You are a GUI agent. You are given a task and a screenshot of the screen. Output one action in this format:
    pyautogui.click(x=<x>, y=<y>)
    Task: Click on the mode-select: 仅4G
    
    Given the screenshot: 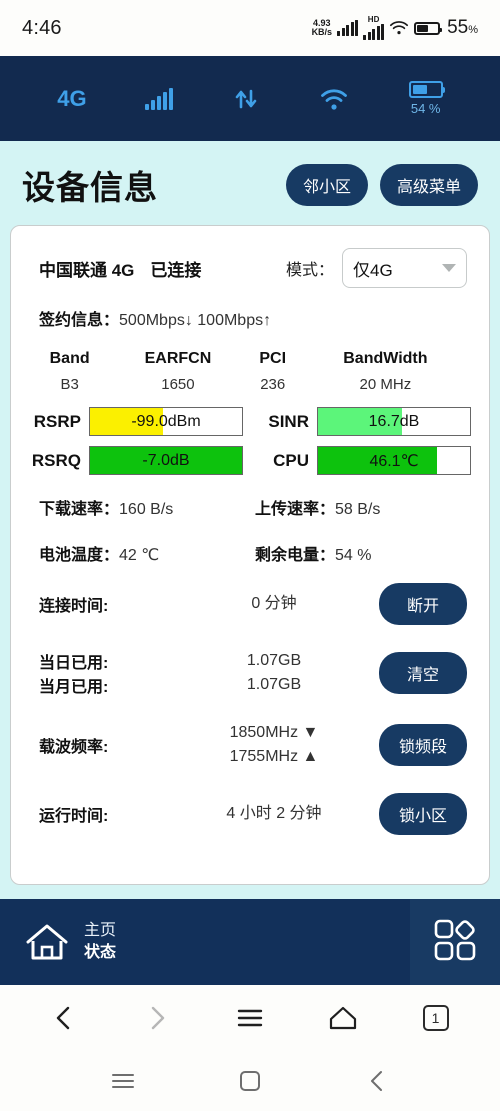 What is the action you would take?
    pyautogui.click(x=404, y=268)
    